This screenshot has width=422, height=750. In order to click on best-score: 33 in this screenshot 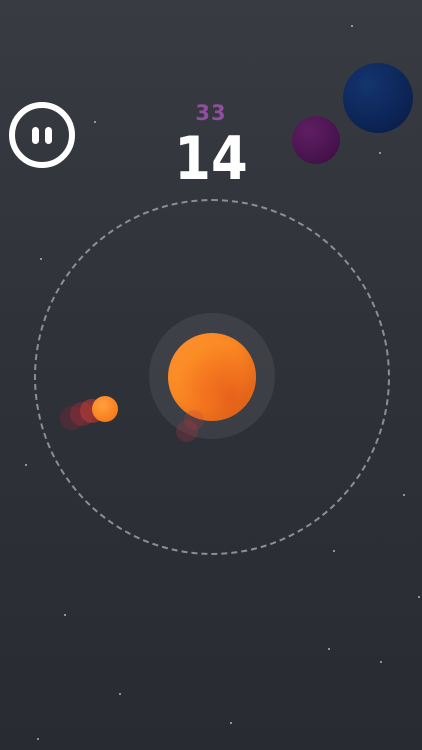, I will do `click(211, 113)`.